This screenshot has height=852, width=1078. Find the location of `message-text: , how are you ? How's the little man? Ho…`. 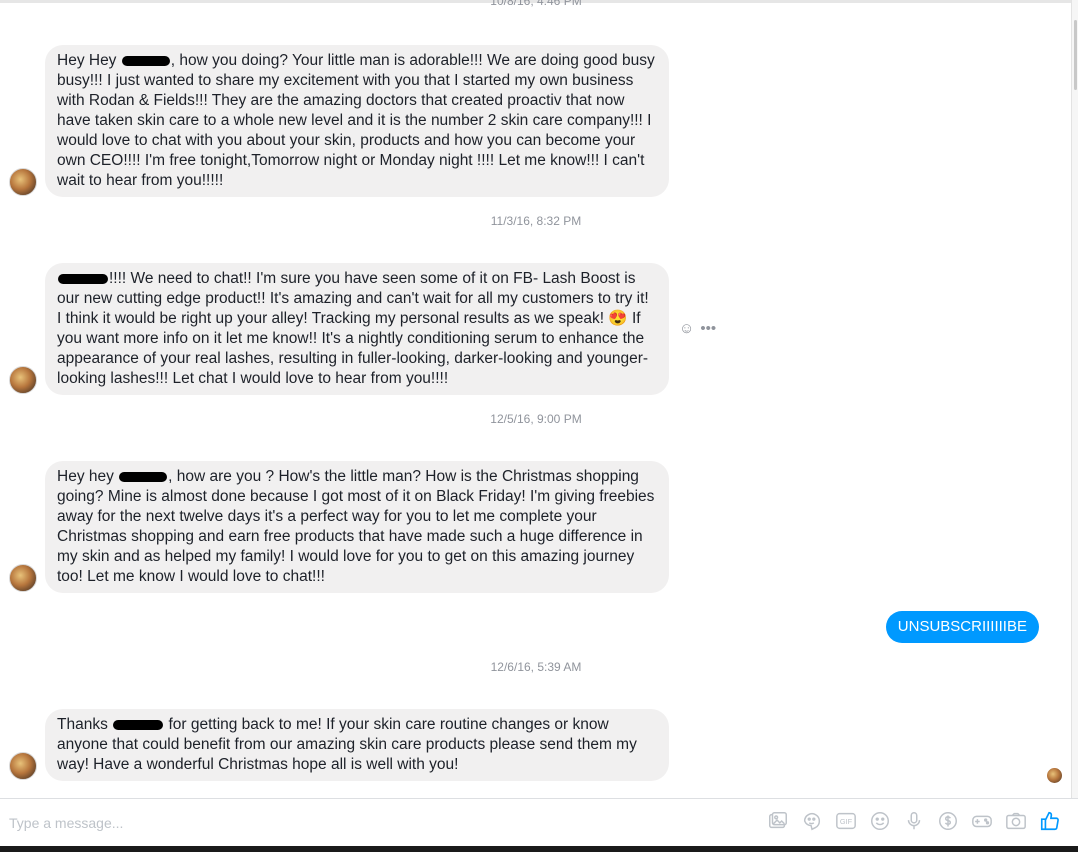

message-text: , how are you ? How's the little man? Ho… is located at coordinates (356, 526).